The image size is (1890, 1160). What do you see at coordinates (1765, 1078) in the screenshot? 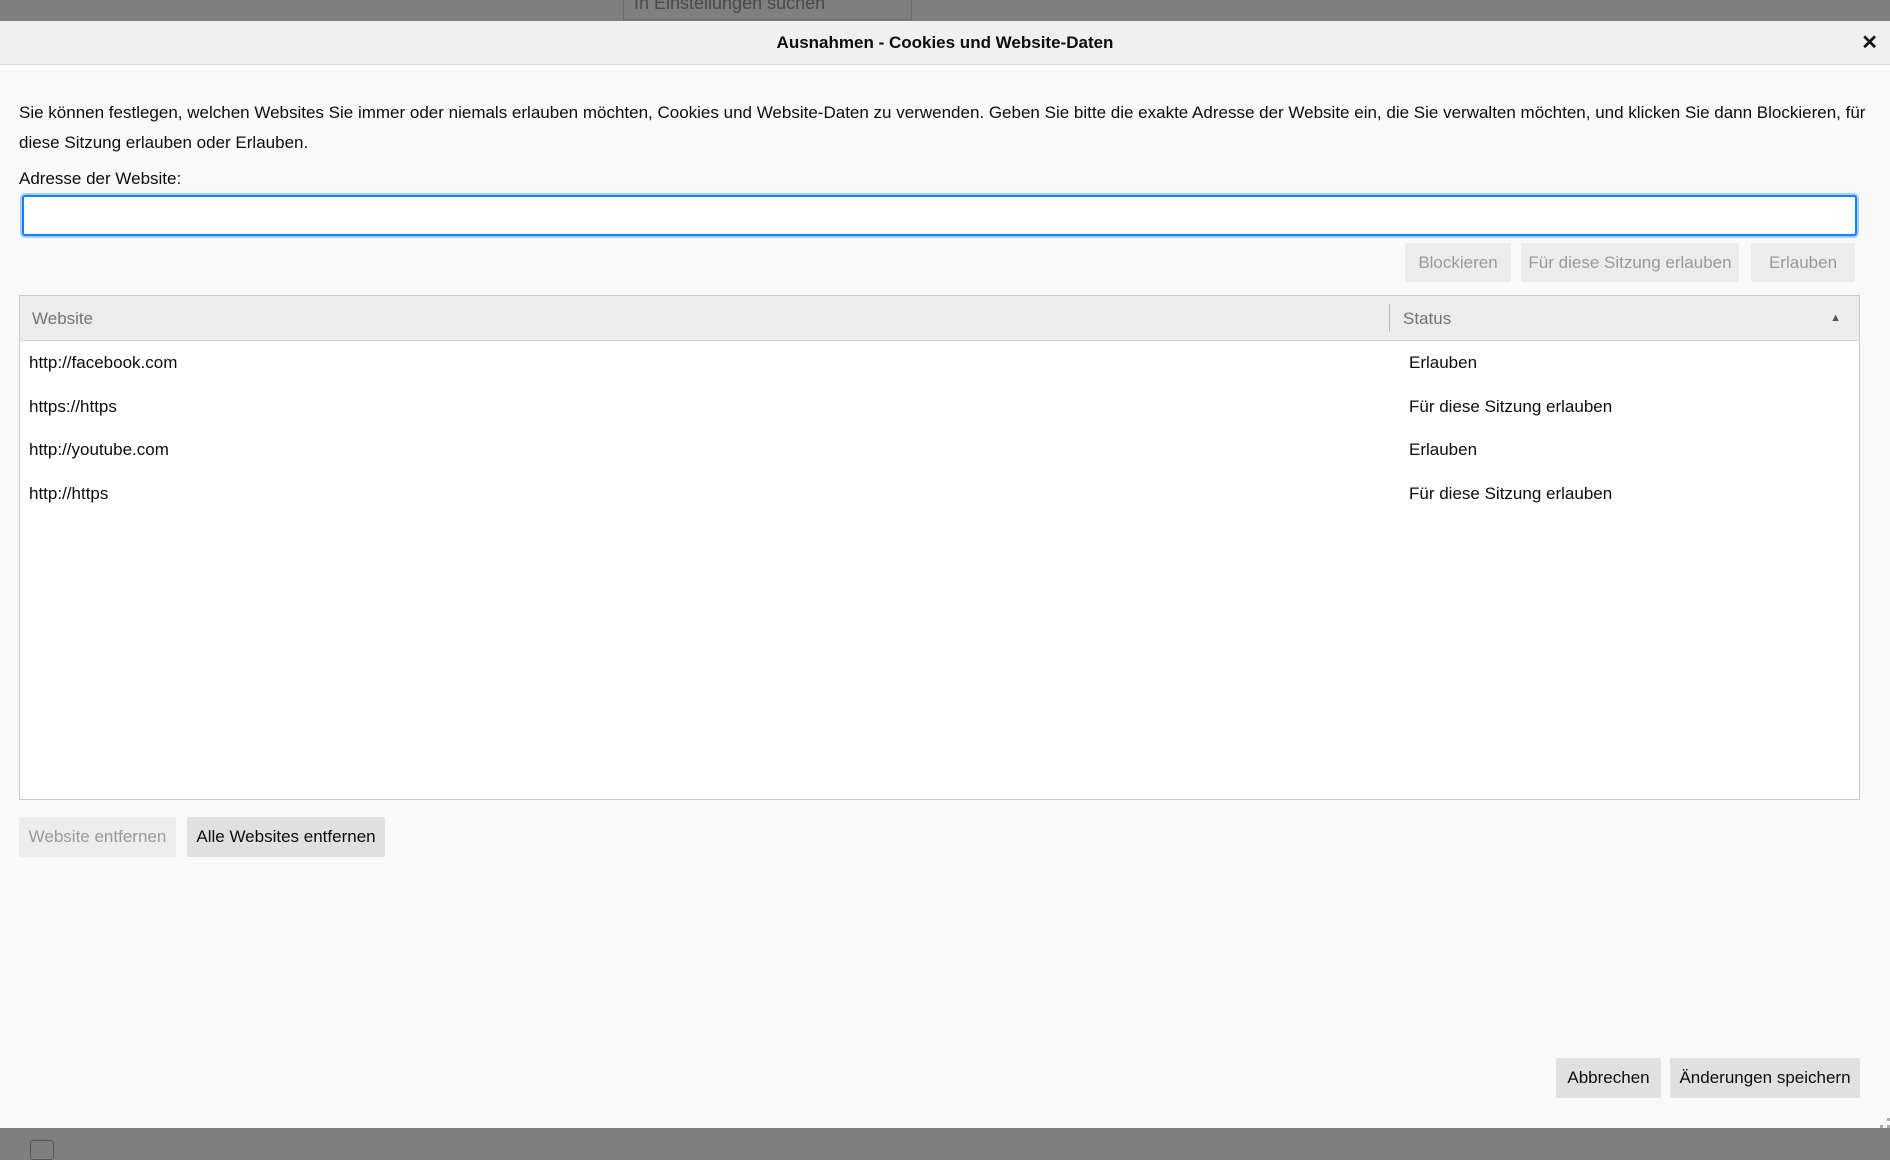
I see `save-changes-button: Änderungen speichern` at bounding box center [1765, 1078].